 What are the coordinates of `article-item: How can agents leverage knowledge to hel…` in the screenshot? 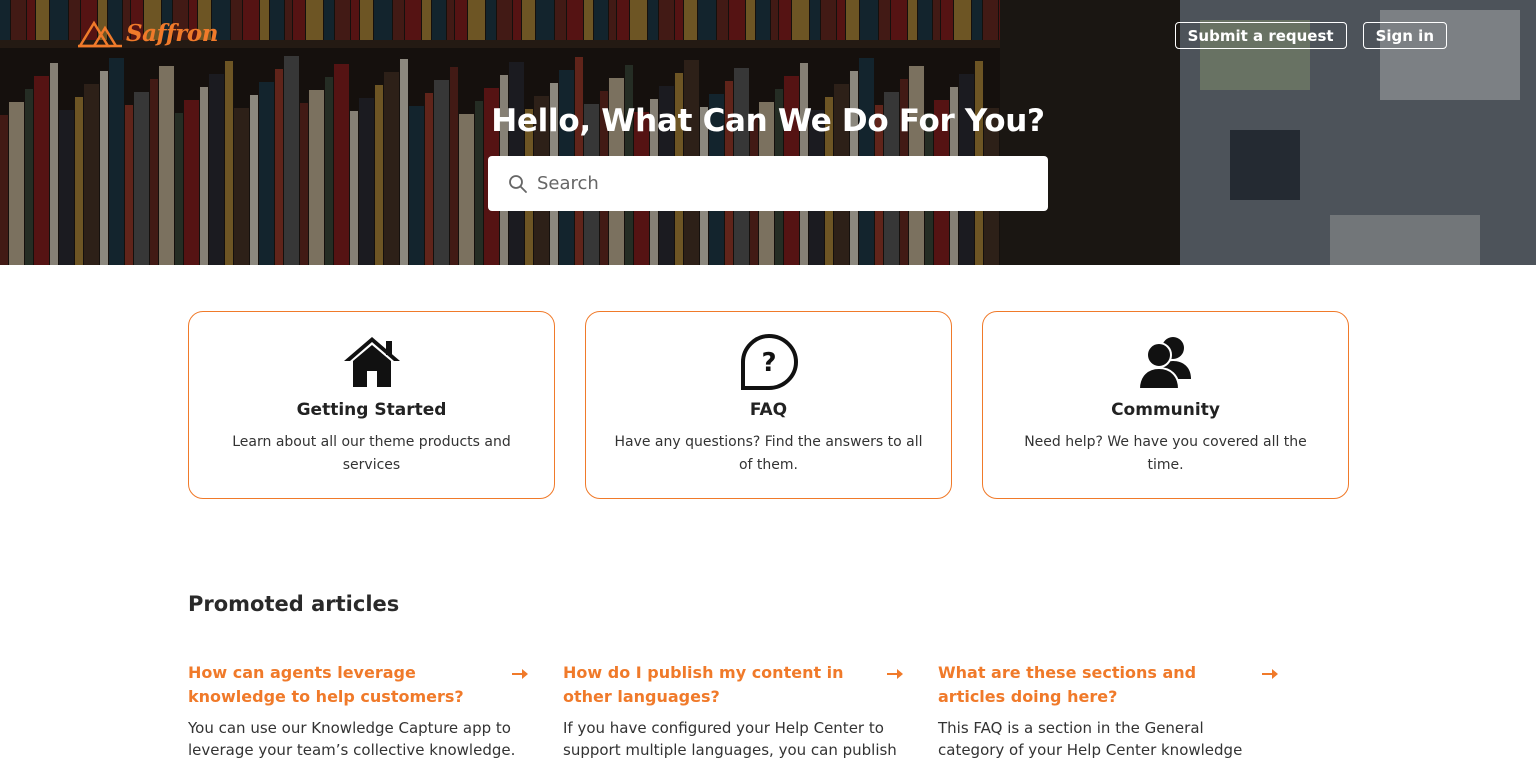 It's located at (358, 712).